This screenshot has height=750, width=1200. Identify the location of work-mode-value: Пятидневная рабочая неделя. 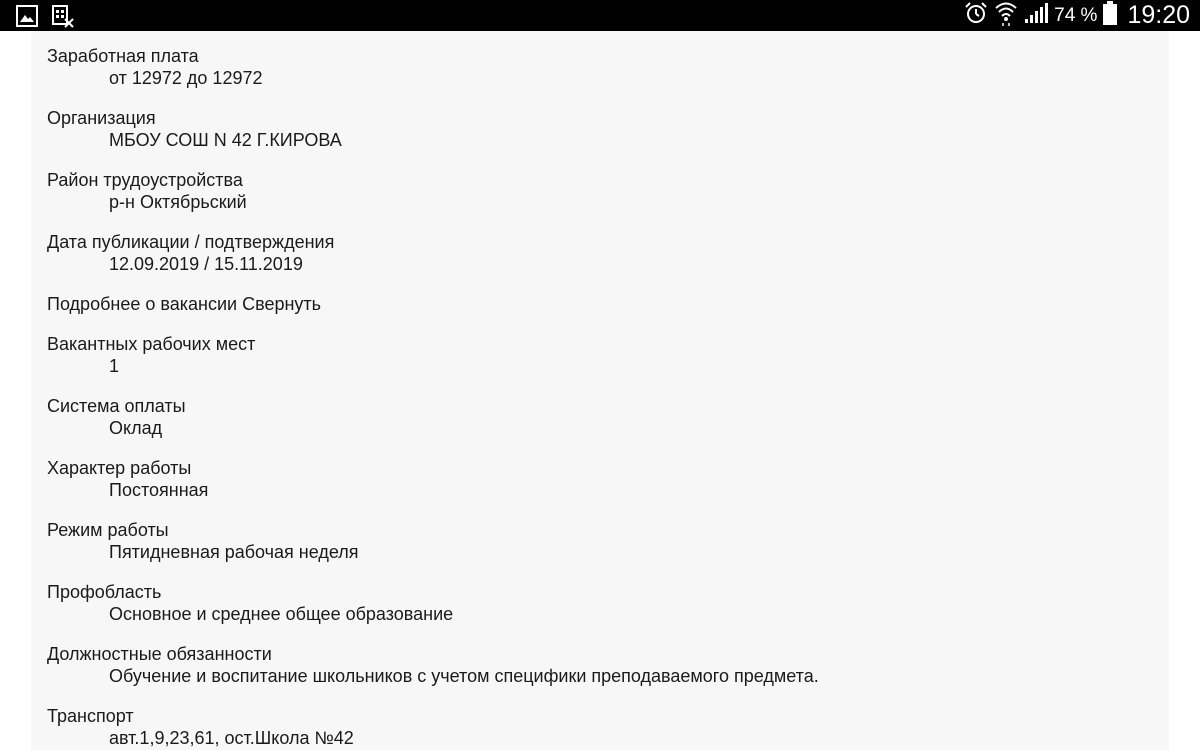
(234, 552).